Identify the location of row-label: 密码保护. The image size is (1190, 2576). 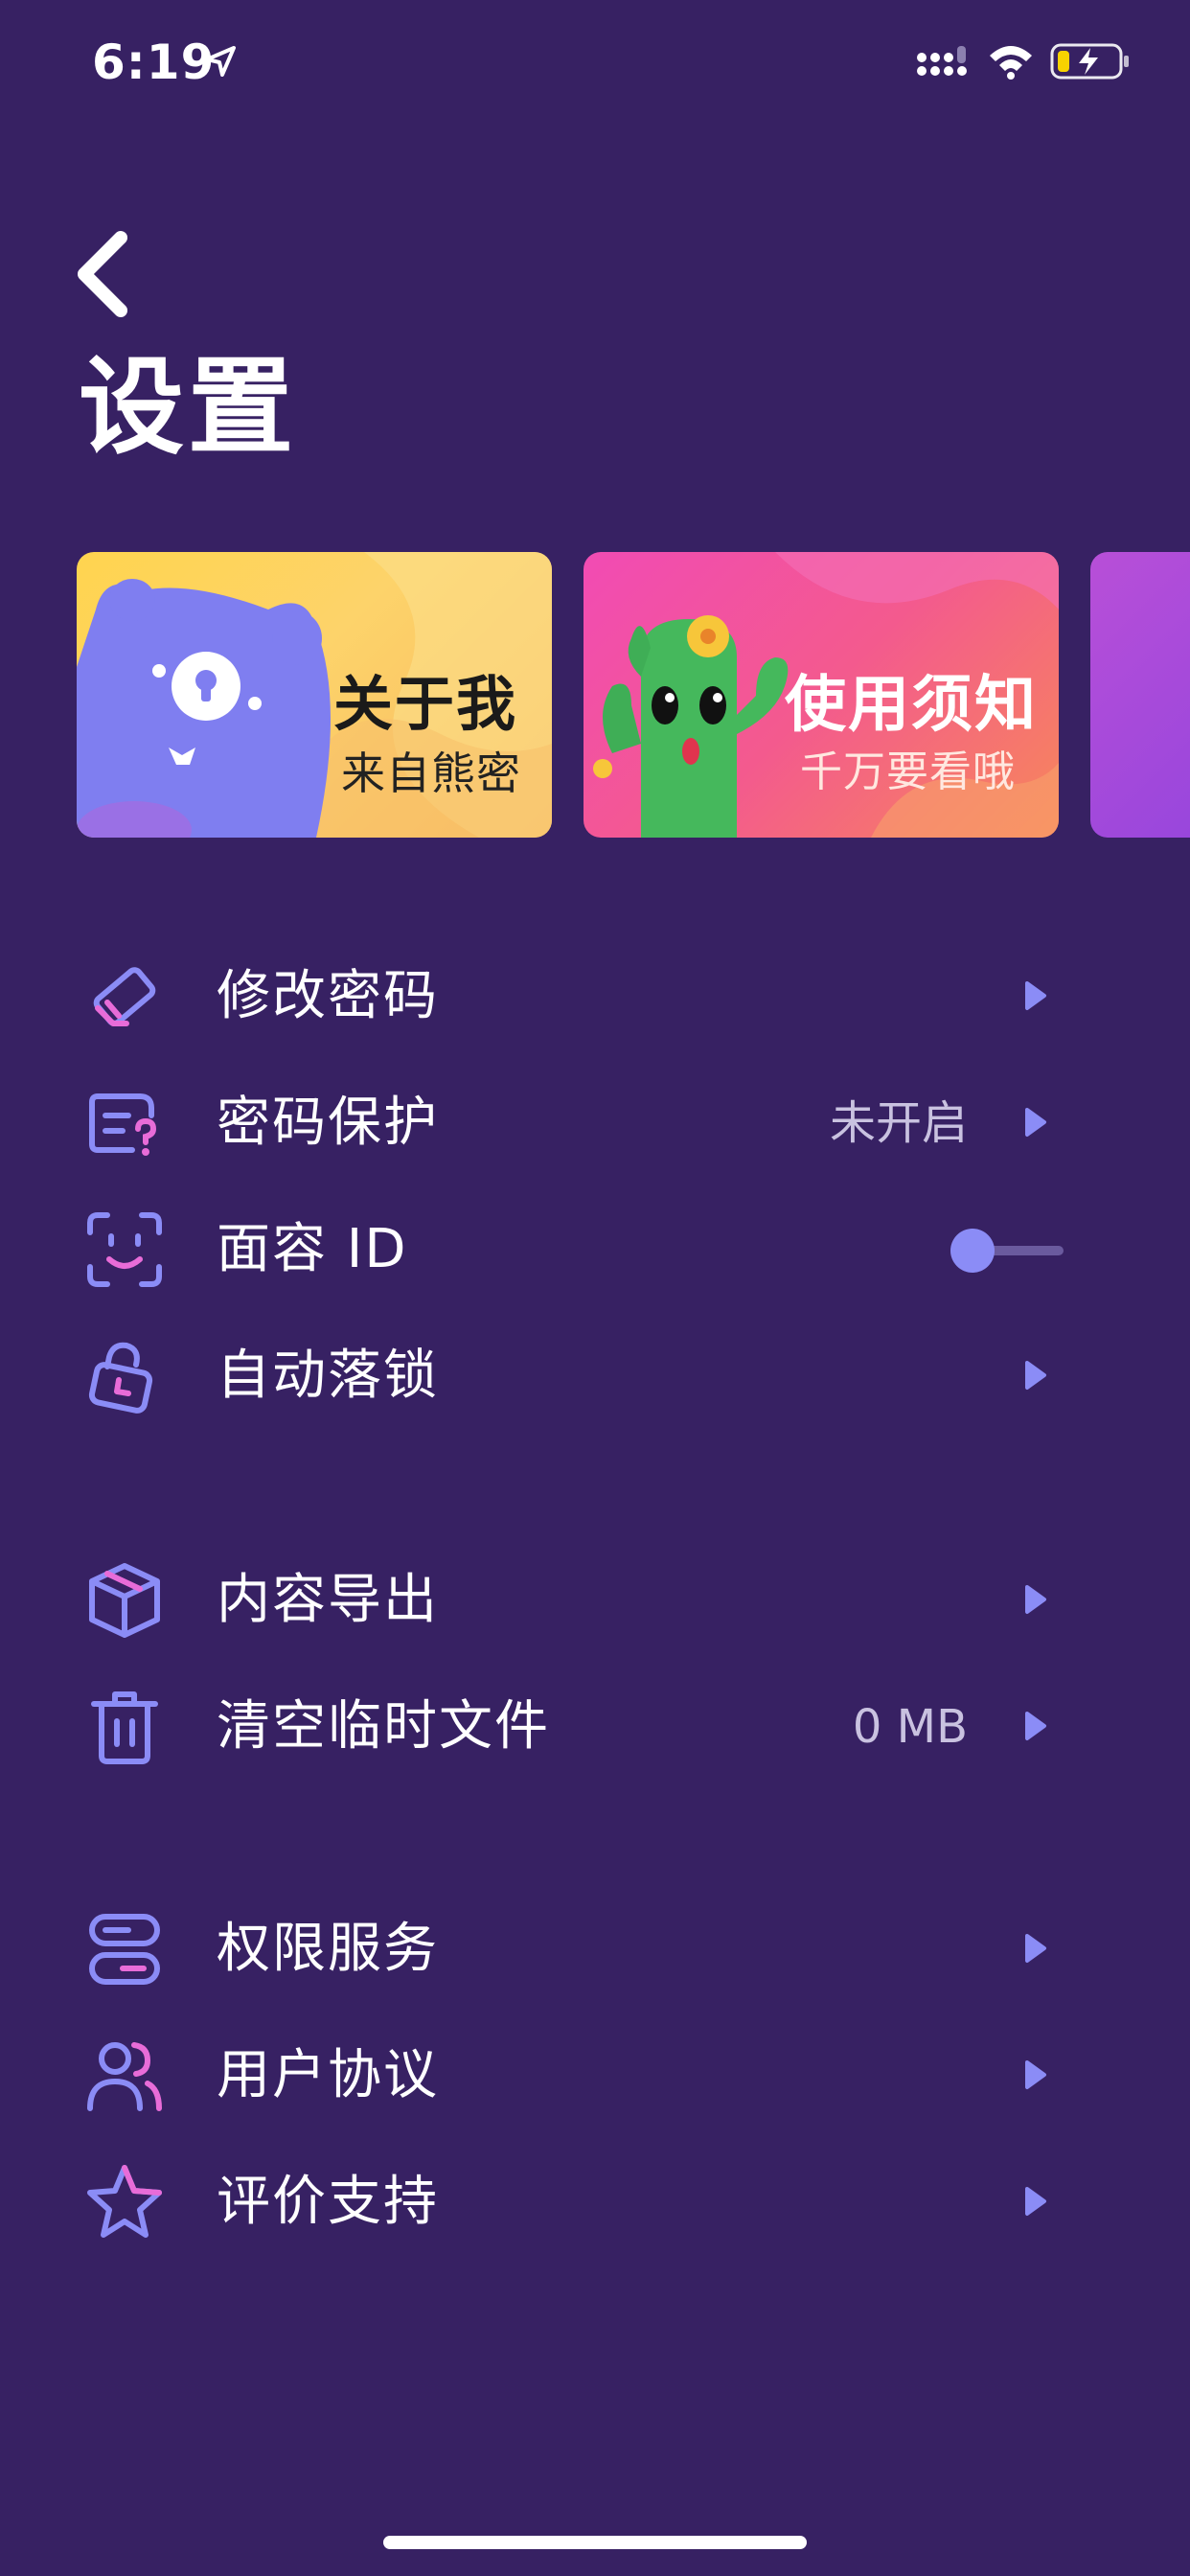
(328, 1123).